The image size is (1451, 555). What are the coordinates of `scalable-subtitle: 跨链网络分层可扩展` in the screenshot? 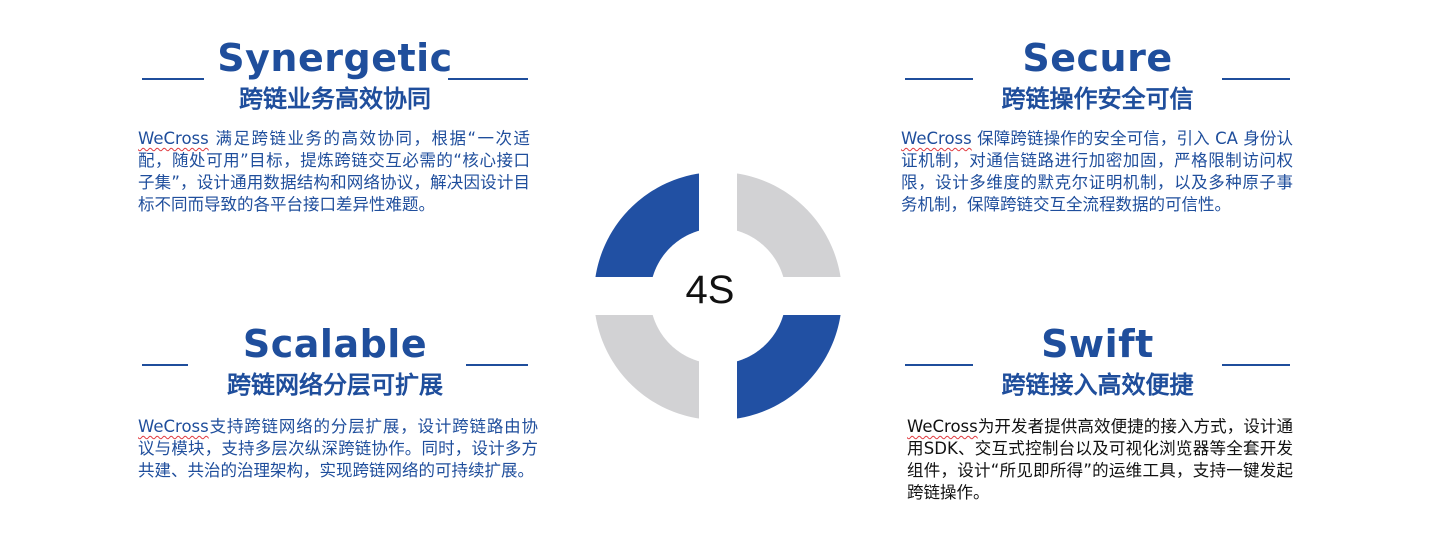 It's located at (335, 385).